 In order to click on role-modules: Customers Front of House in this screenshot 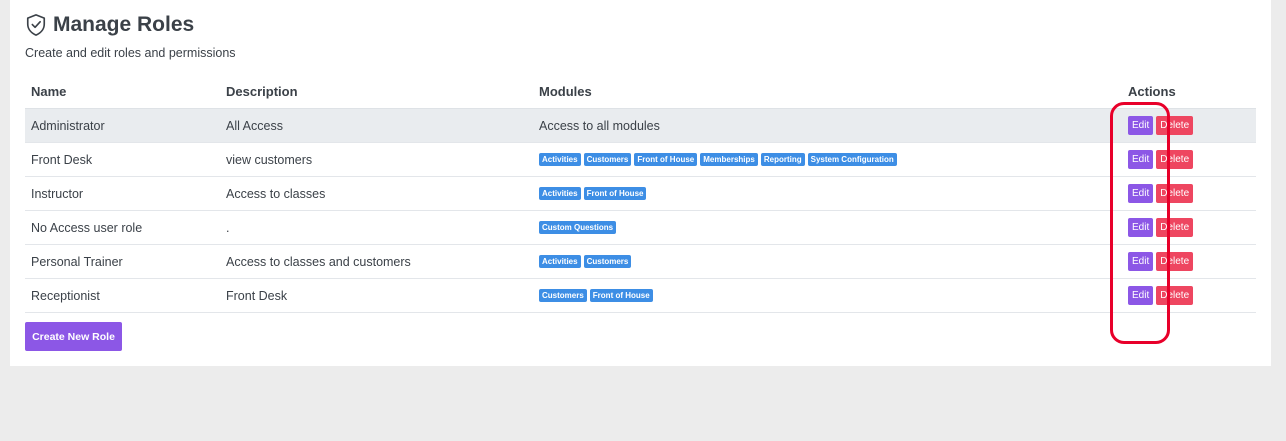, I will do `click(827, 295)`.